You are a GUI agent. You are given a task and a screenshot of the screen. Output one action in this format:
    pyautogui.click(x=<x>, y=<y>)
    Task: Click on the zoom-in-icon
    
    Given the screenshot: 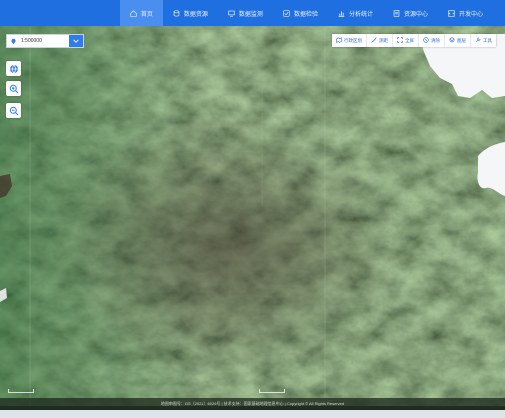 What is the action you would take?
    pyautogui.click(x=13, y=88)
    